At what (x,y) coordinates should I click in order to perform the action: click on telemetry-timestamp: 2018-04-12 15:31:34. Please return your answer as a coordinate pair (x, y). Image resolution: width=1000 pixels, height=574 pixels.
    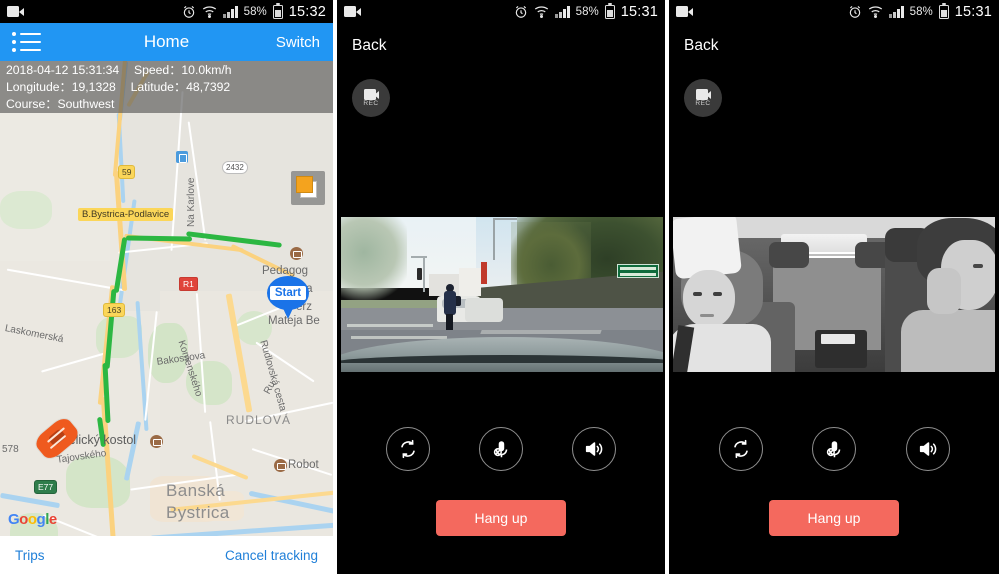
    Looking at the image, I should click on (63, 70).